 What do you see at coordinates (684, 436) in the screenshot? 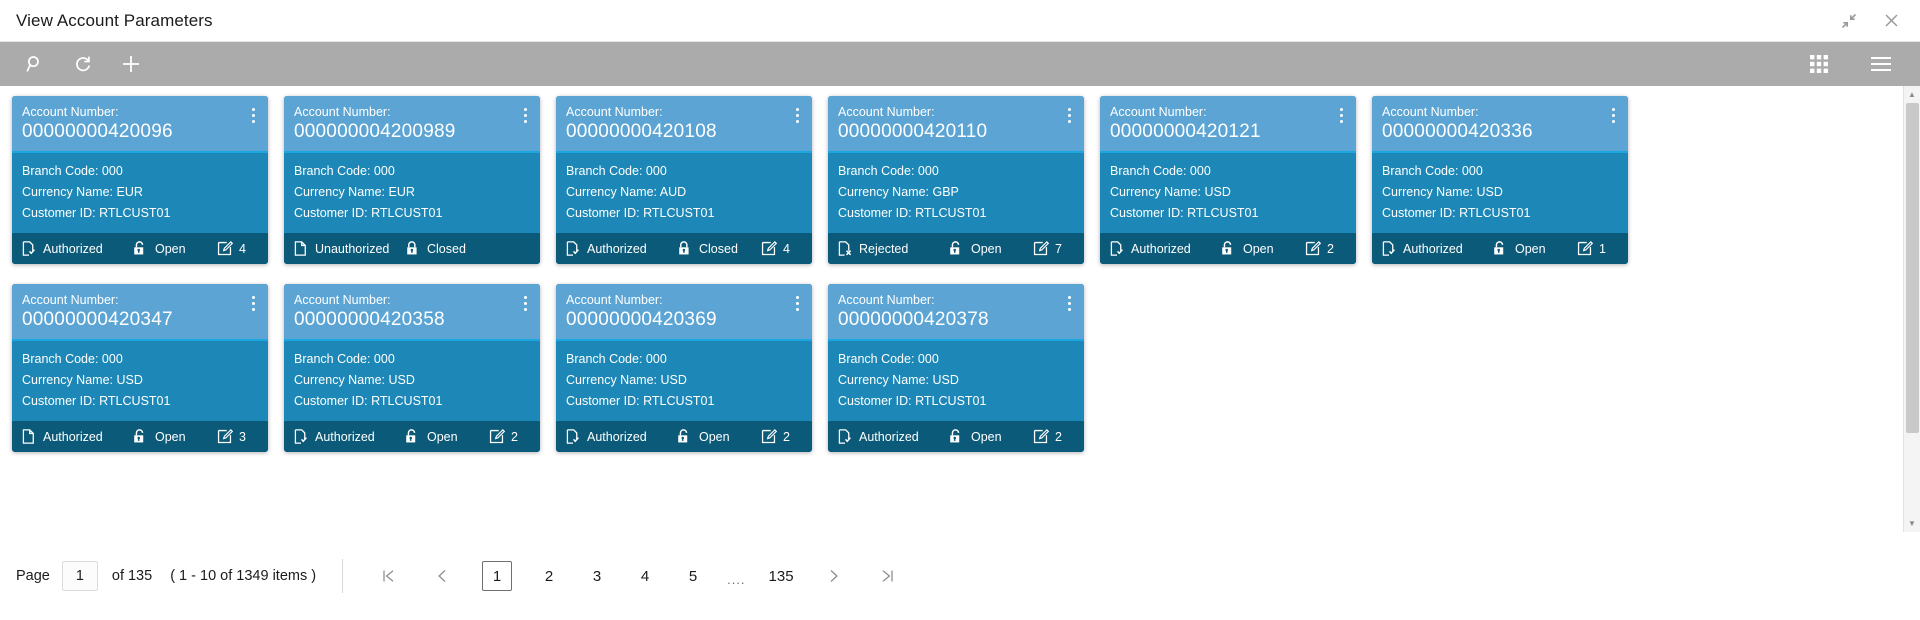
I see `unlock-icon` at bounding box center [684, 436].